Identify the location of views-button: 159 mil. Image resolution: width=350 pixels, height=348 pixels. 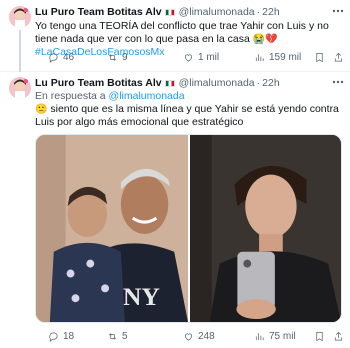
(277, 57).